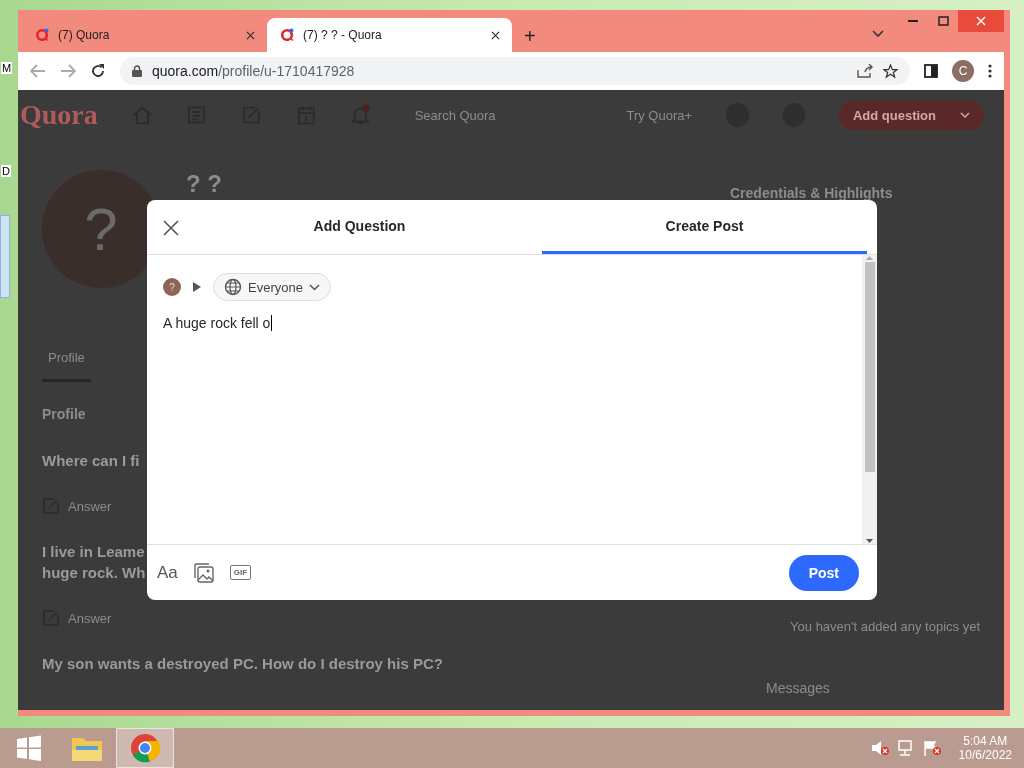 The height and width of the screenshot is (768, 1024). What do you see at coordinates (865, 71) in the screenshot?
I see `share-icon` at bounding box center [865, 71].